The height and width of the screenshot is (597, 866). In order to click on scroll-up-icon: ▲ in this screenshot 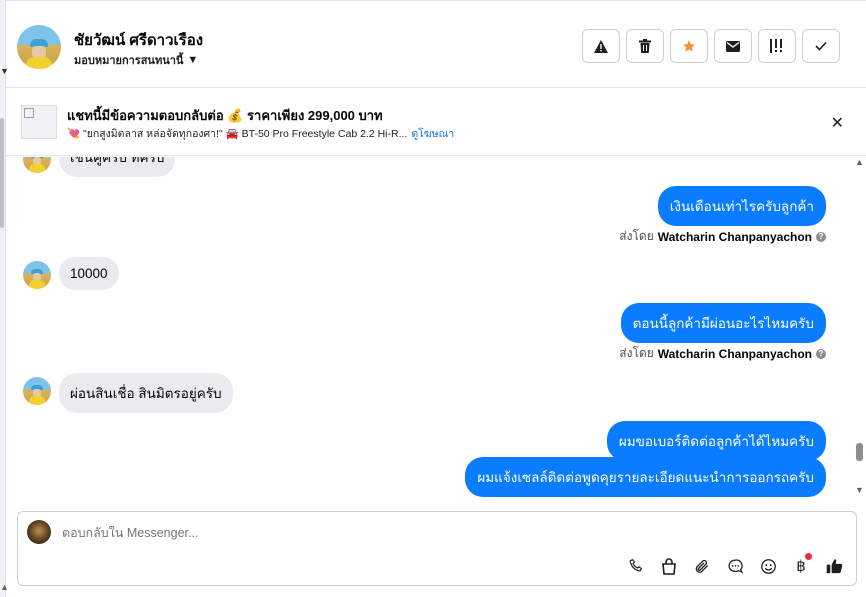, I will do `click(859, 162)`.